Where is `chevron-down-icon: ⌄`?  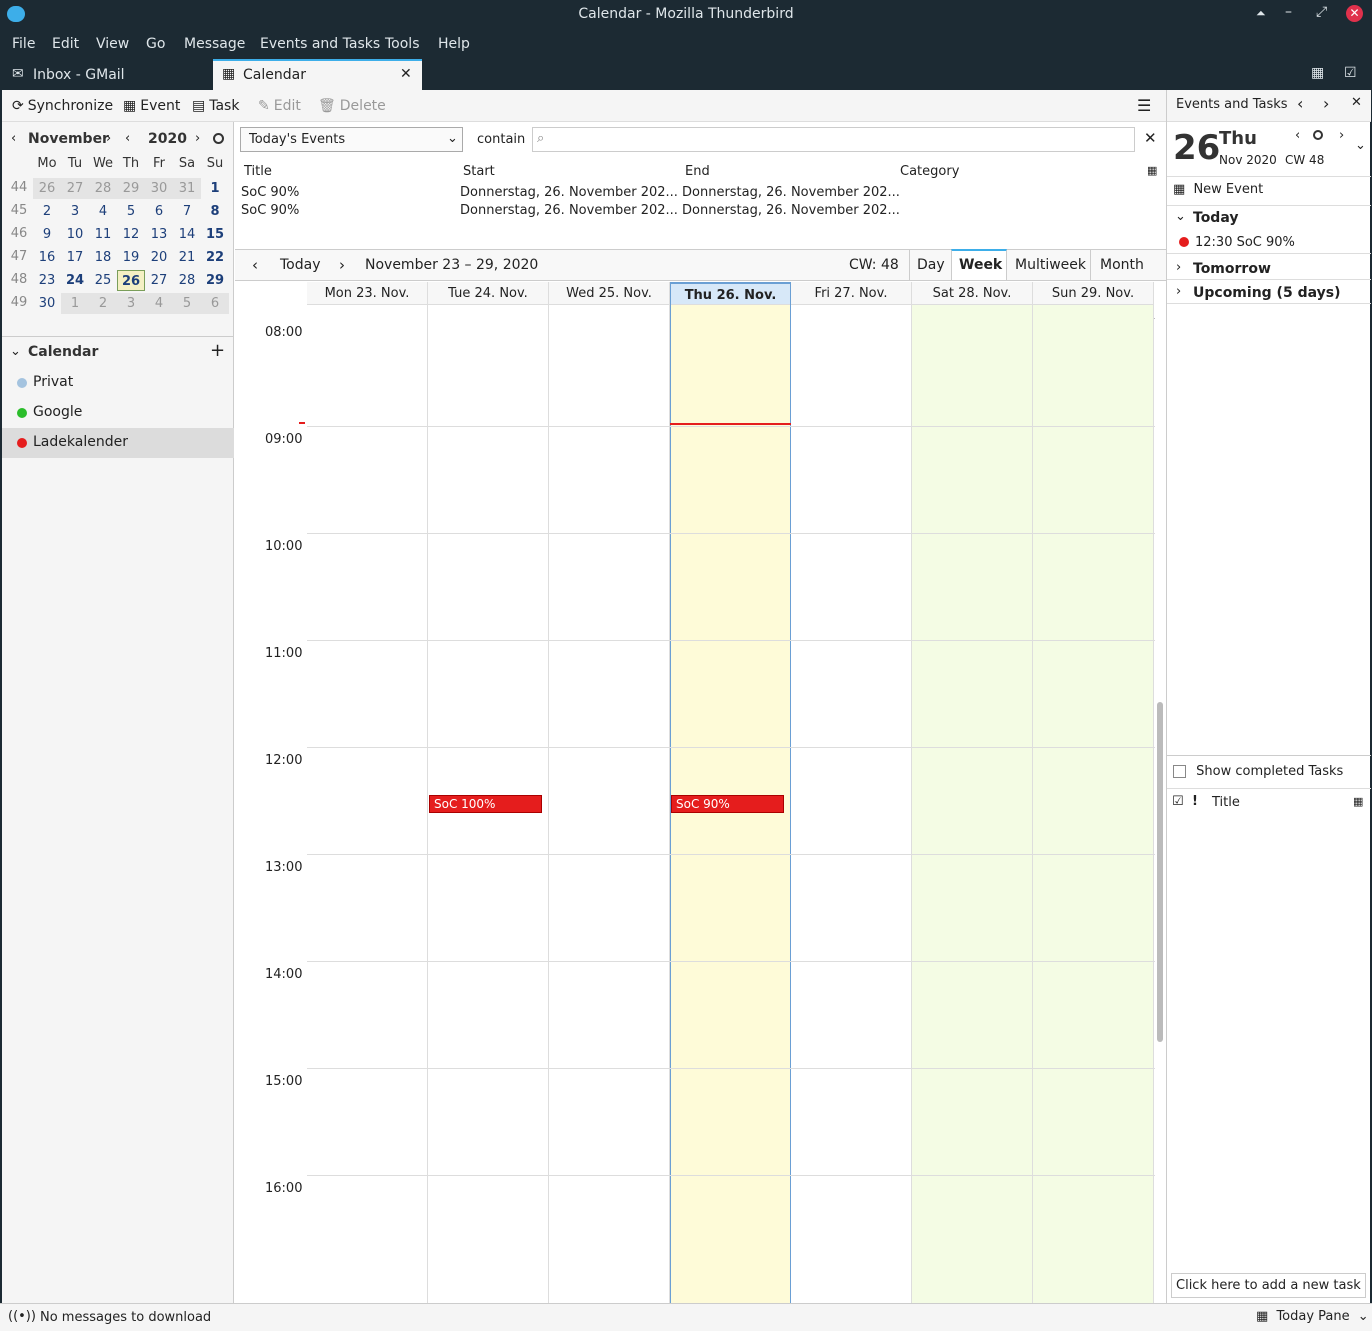
chevron-down-icon: ⌄ is located at coordinates (1360, 145).